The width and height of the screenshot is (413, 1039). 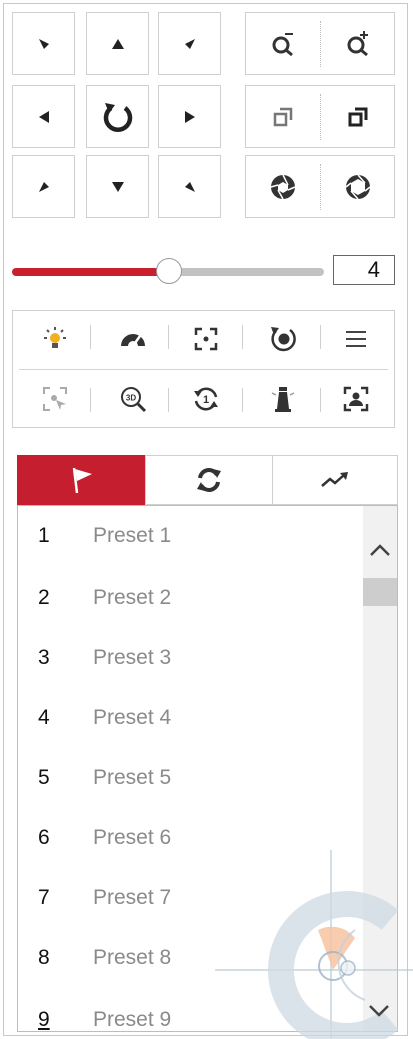 I want to click on preset-label: Preset 7, so click(x=132, y=897).